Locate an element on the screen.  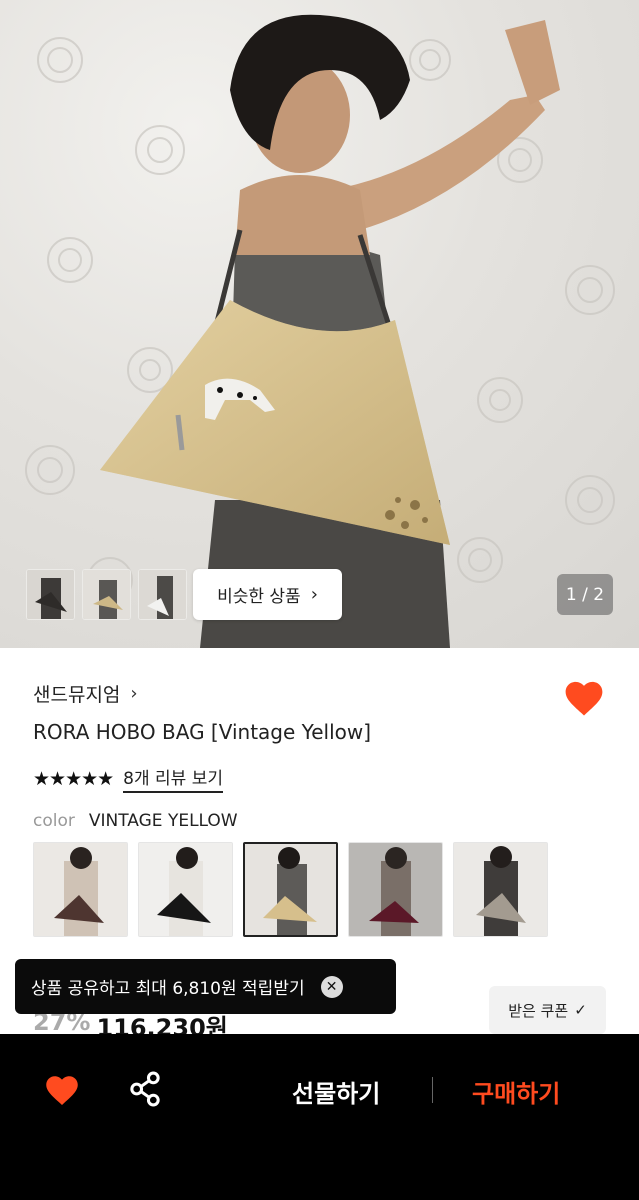
toast-text: 상품 공유하고 최대 6,810원 적립받기 is located at coordinates (168, 989).